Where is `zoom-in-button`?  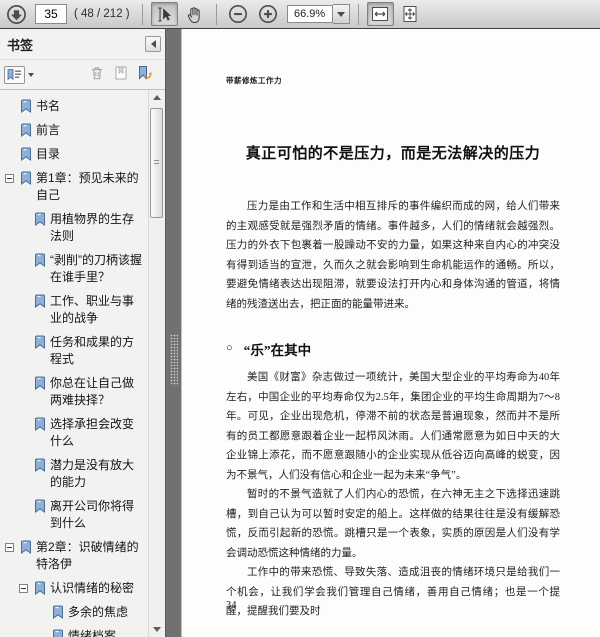
zoom-in-button is located at coordinates (268, 14).